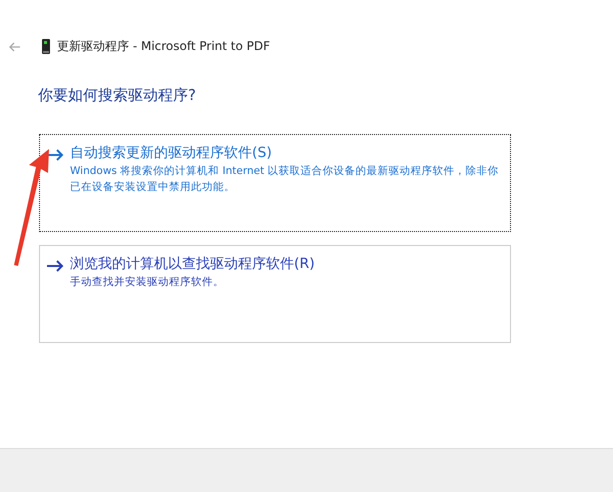  What do you see at coordinates (163, 46) in the screenshot?
I see `window-title: 更新驱动程序 - Microsoft Print to PDF` at bounding box center [163, 46].